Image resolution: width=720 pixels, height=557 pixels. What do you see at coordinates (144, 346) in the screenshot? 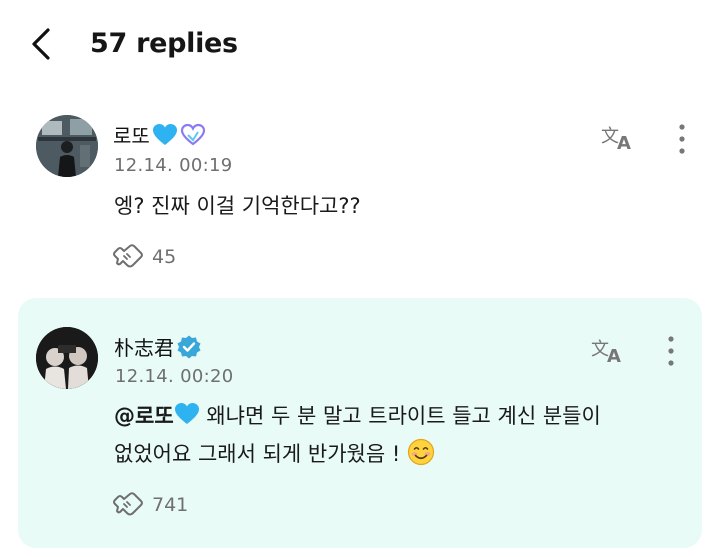
I see `author-name: 朴志君` at bounding box center [144, 346].